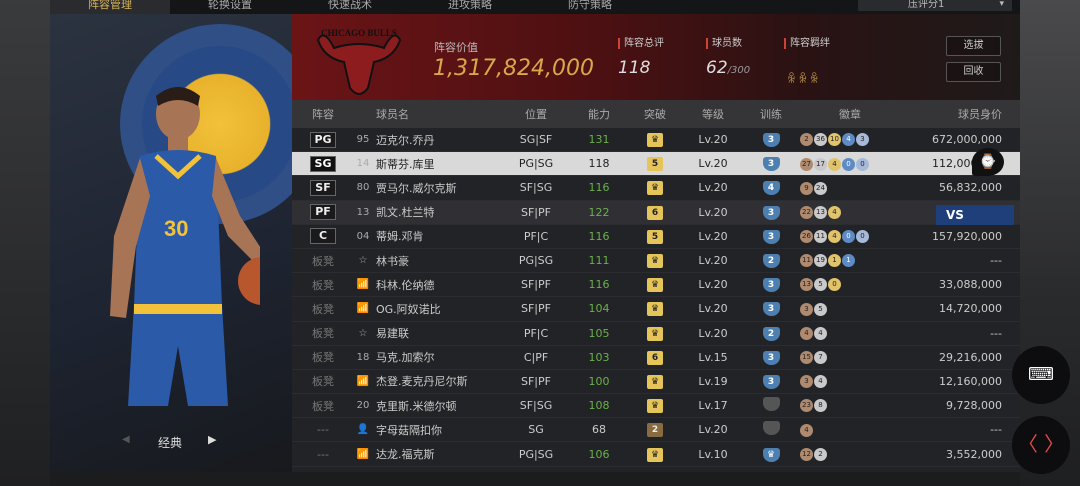 Image resolution: width=1080 pixels, height=486 pixels. What do you see at coordinates (973, 46) in the screenshot?
I see `pick-button: 选拔` at bounding box center [973, 46].